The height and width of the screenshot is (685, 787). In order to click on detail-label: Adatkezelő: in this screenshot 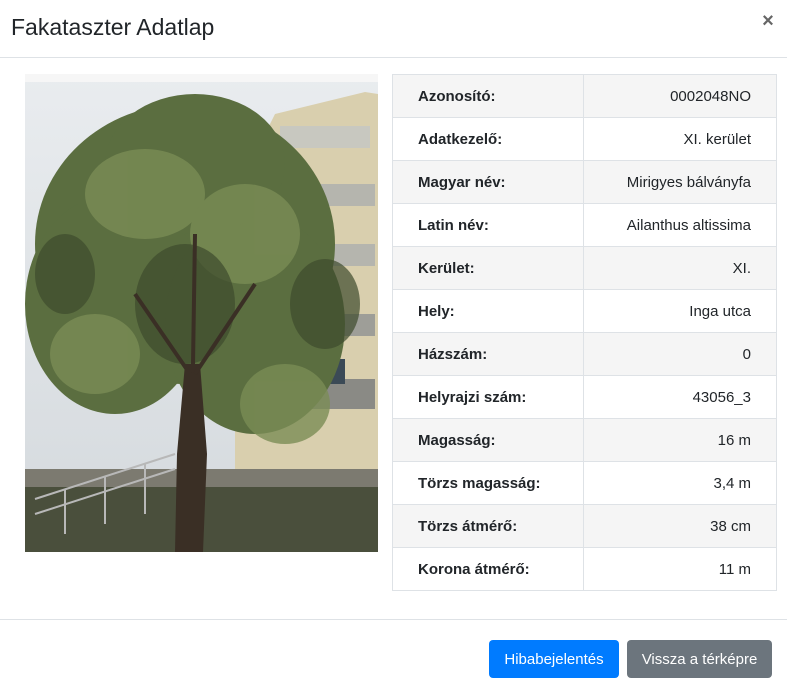, I will do `click(488, 139)`.